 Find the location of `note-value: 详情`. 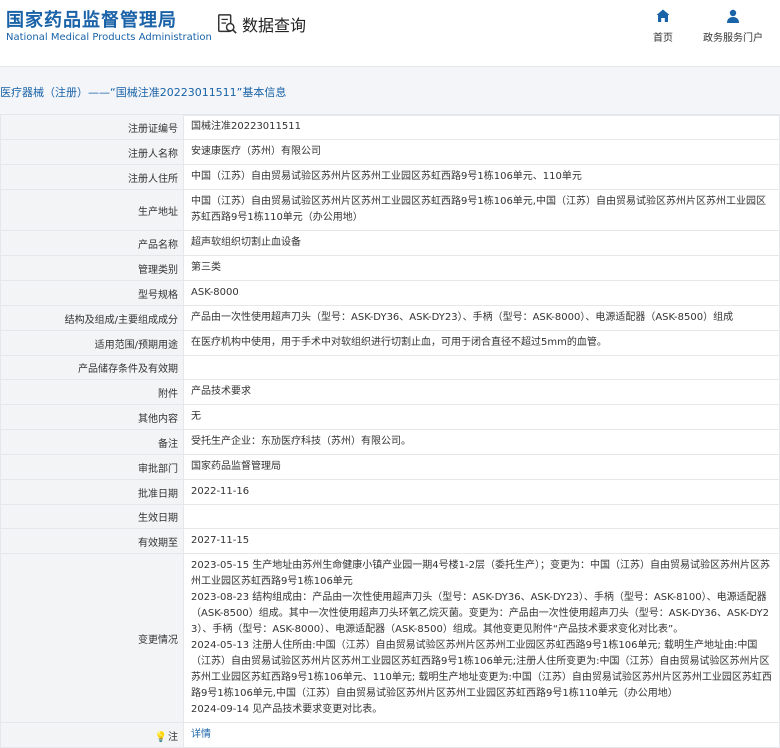

note-value: 详情 is located at coordinates (481, 735).